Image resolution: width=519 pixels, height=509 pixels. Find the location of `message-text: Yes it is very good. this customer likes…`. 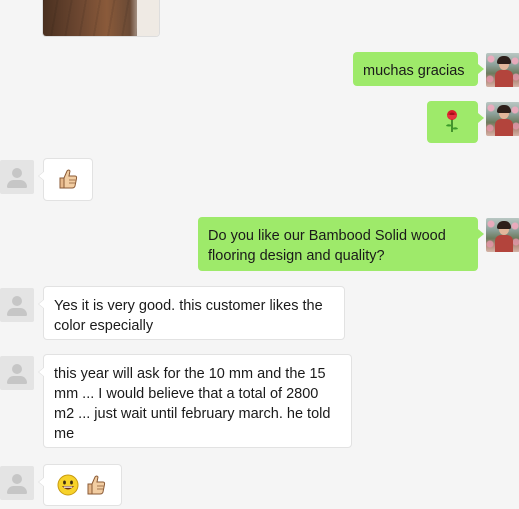

message-text: Yes it is very good. this customer likes… is located at coordinates (188, 316).